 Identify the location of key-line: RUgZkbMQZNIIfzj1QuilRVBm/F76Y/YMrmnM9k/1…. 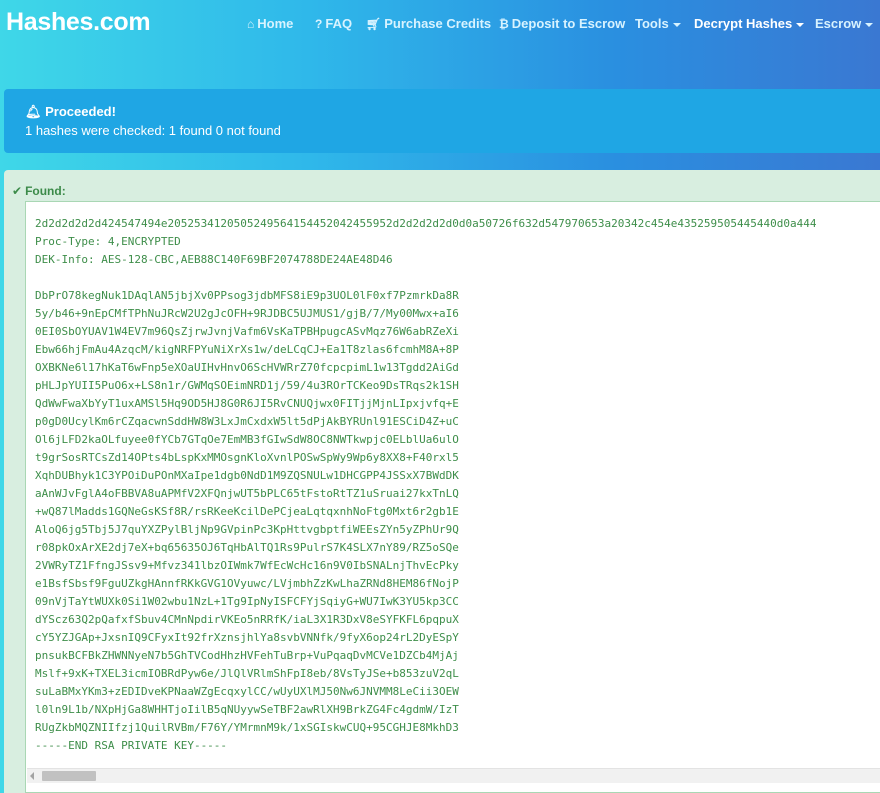
(247, 727).